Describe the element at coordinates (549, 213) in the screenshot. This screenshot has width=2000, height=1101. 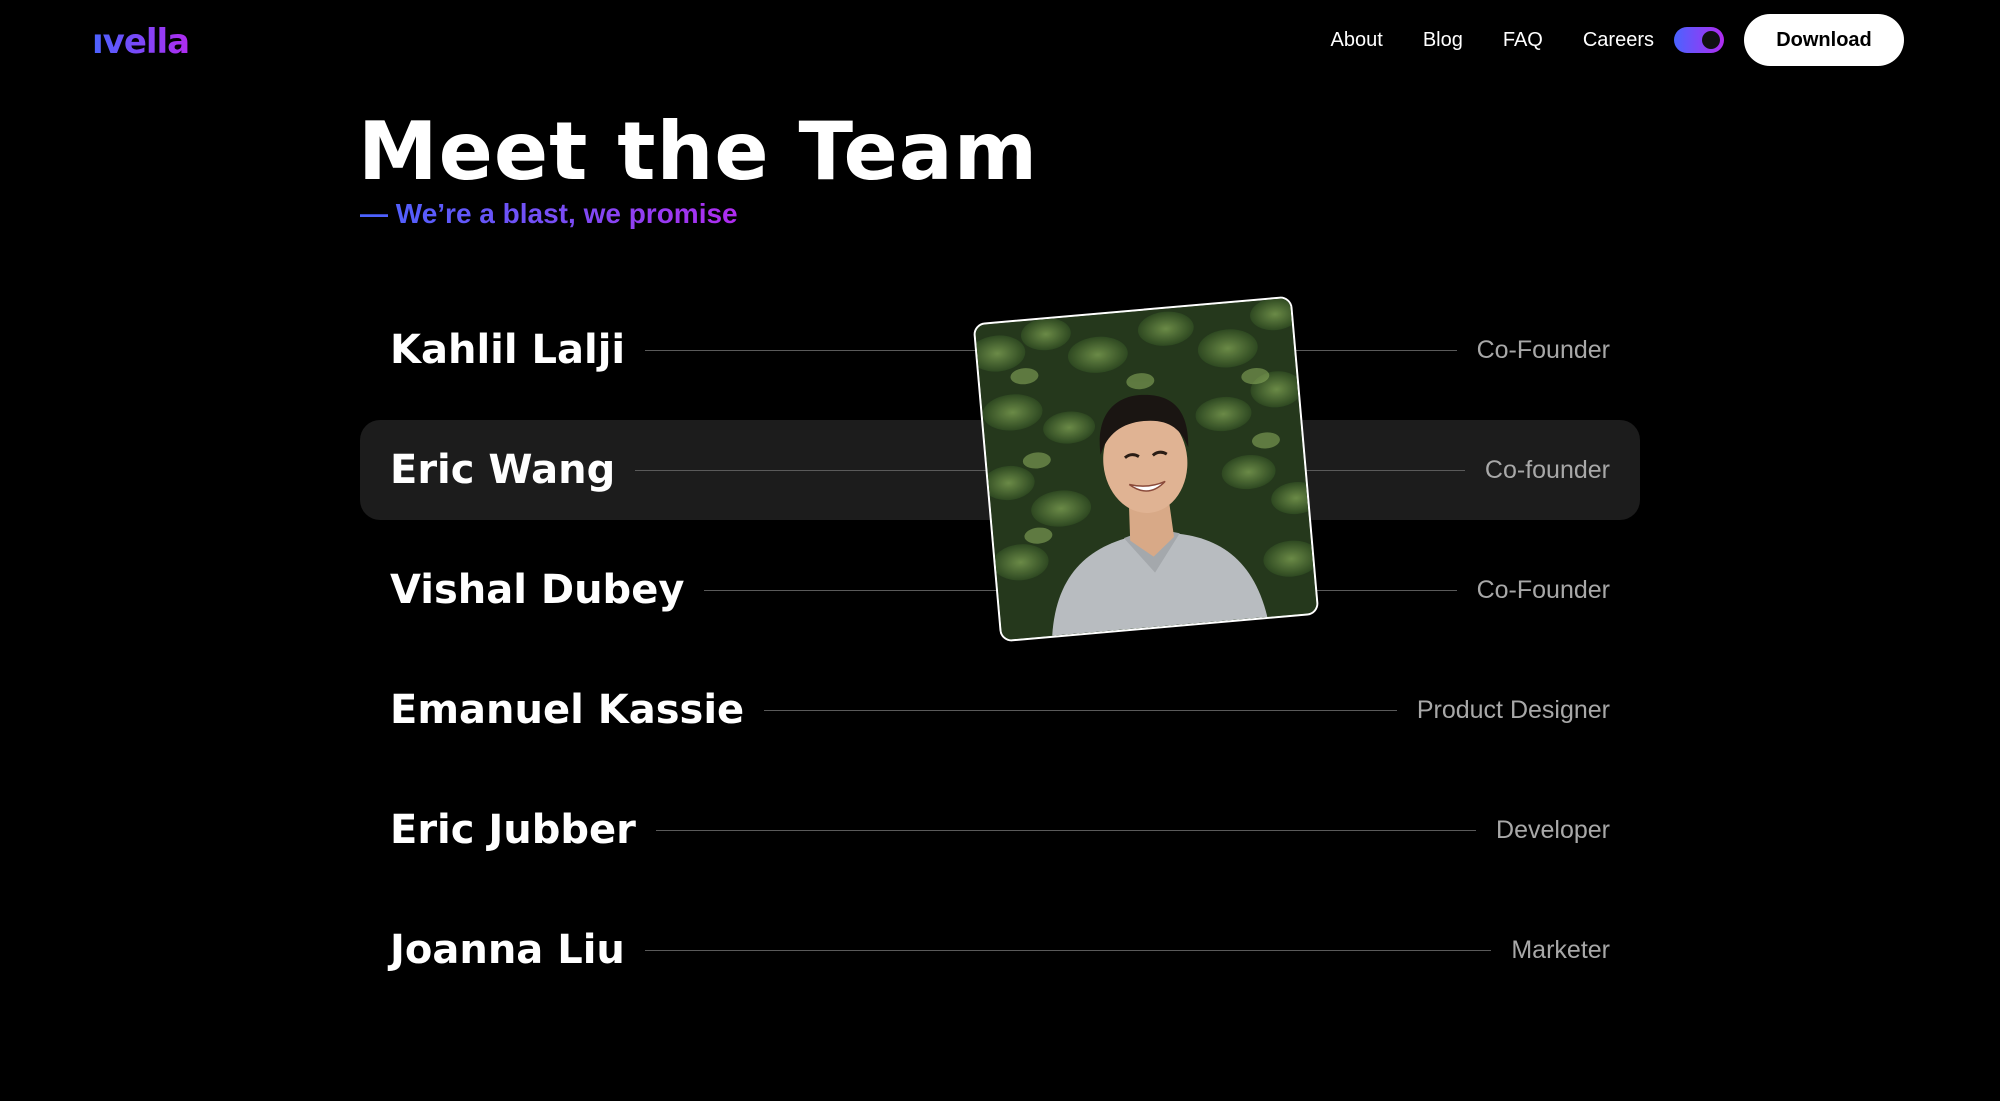
I see `page-subtitle: — We’re a blast, we promise` at that location.